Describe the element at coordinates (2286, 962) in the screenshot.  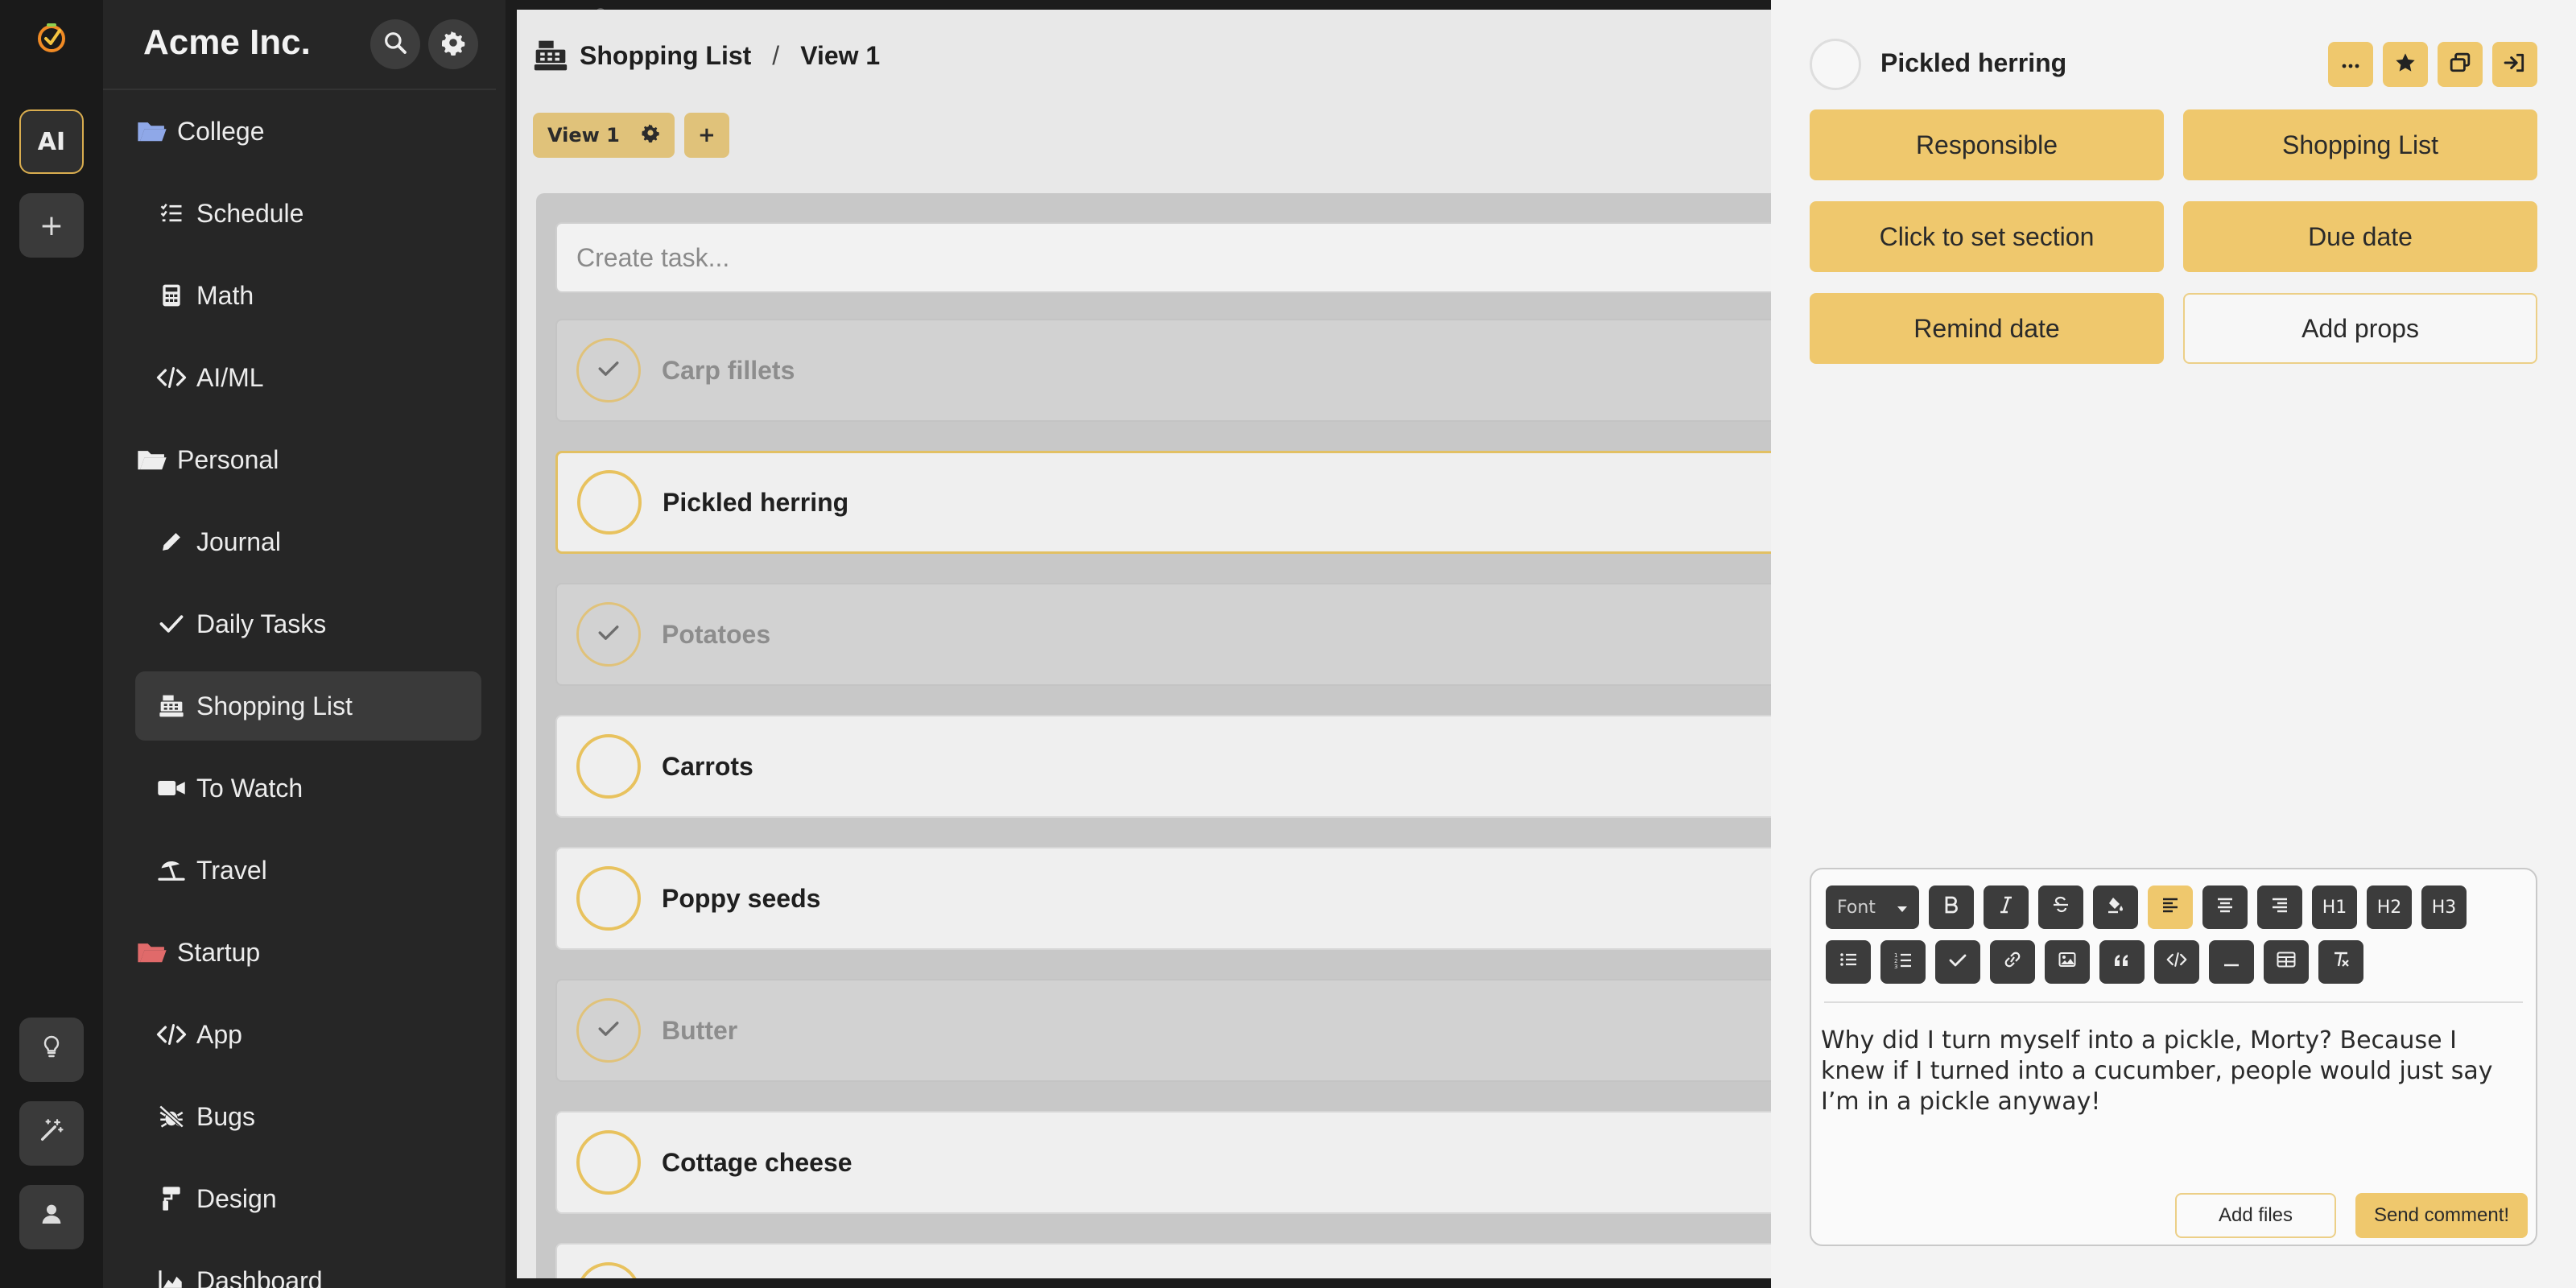
I see `table-button` at that location.